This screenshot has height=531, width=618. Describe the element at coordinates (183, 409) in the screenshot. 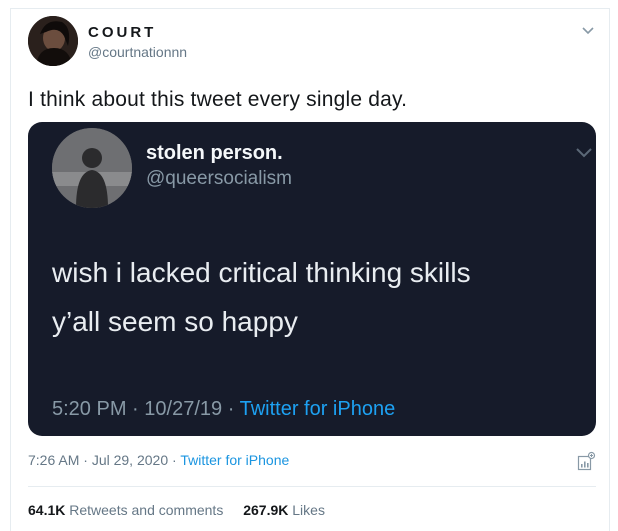

I see `embedded-date: 10/27/19` at that location.